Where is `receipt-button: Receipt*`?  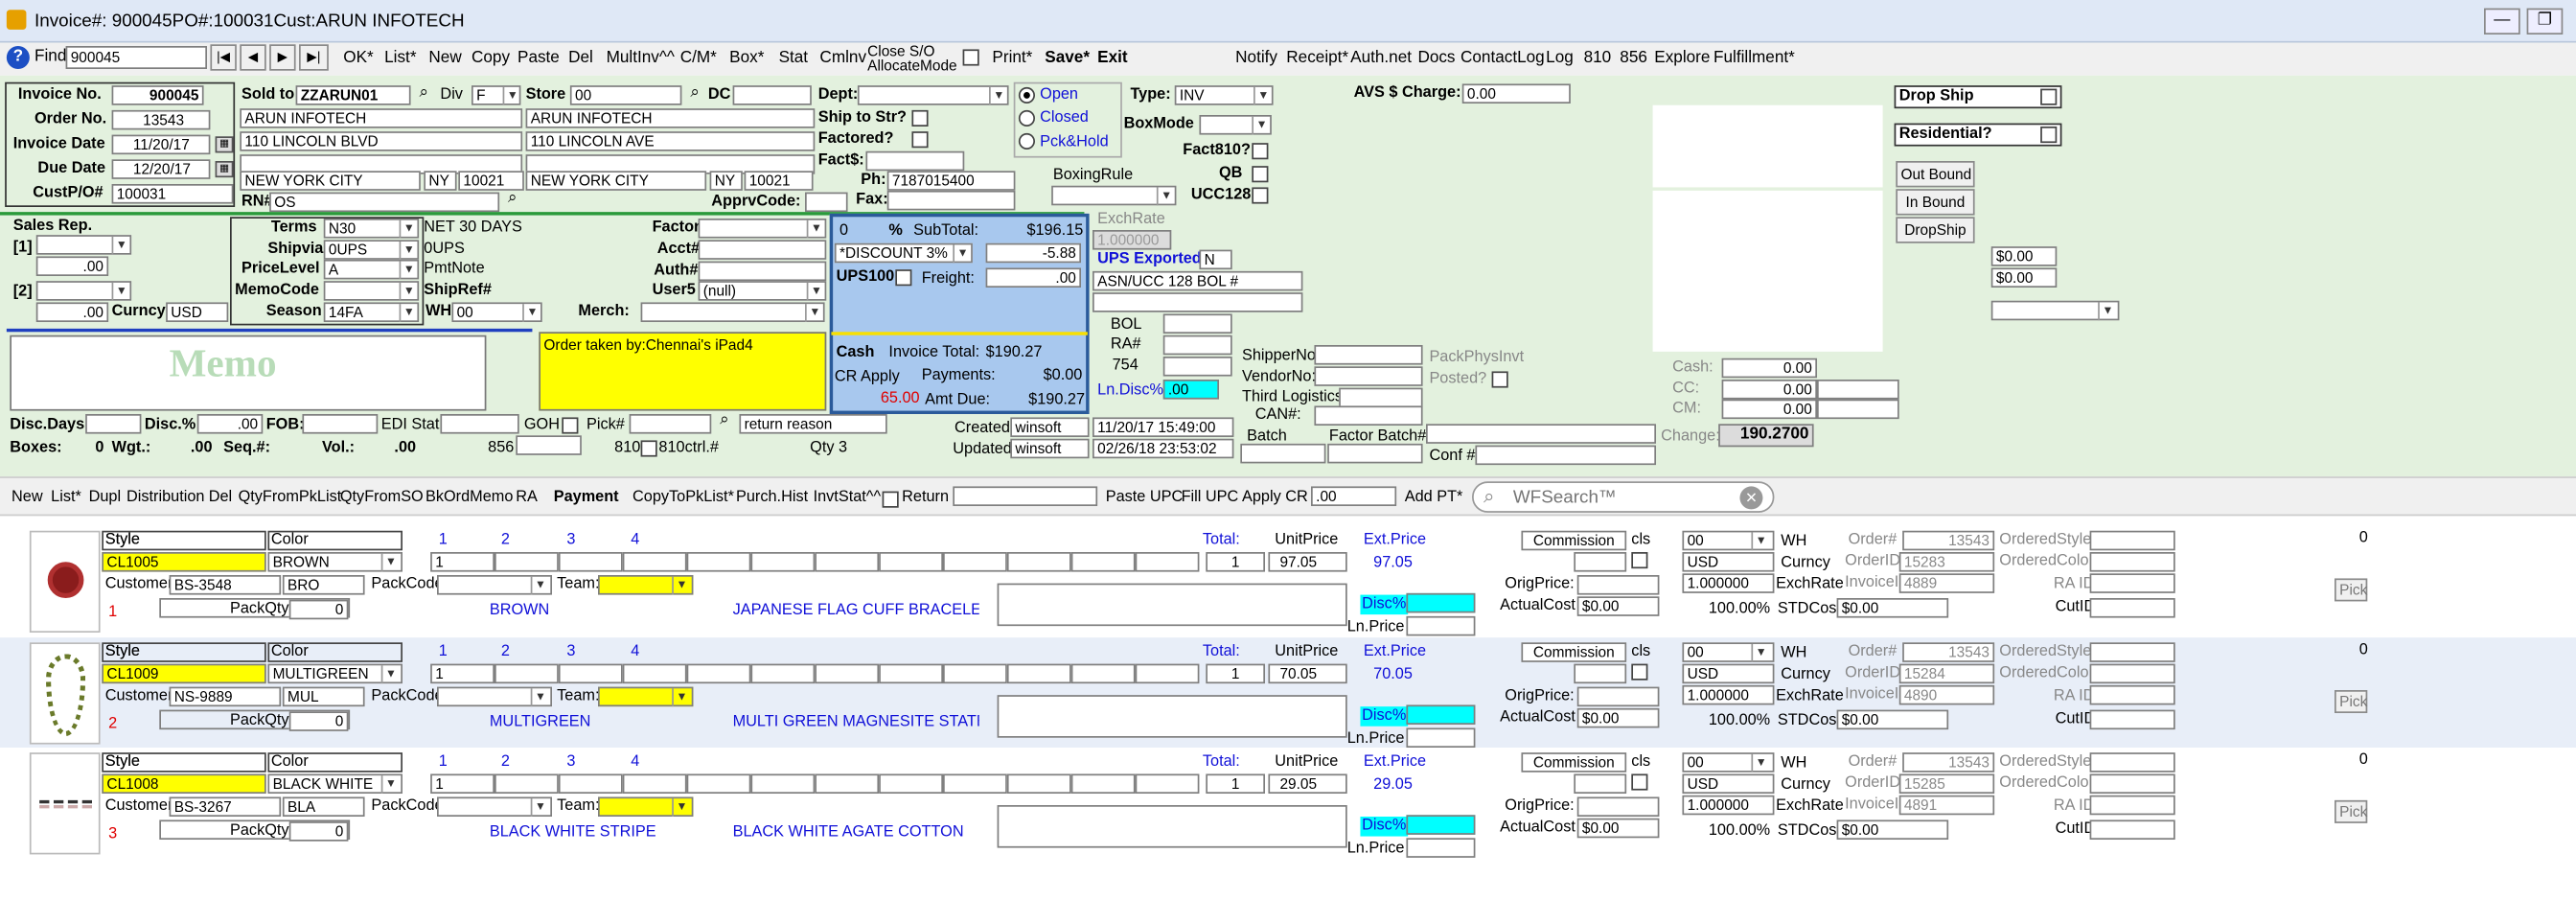
receipt-button: Receipt* is located at coordinates (1317, 59).